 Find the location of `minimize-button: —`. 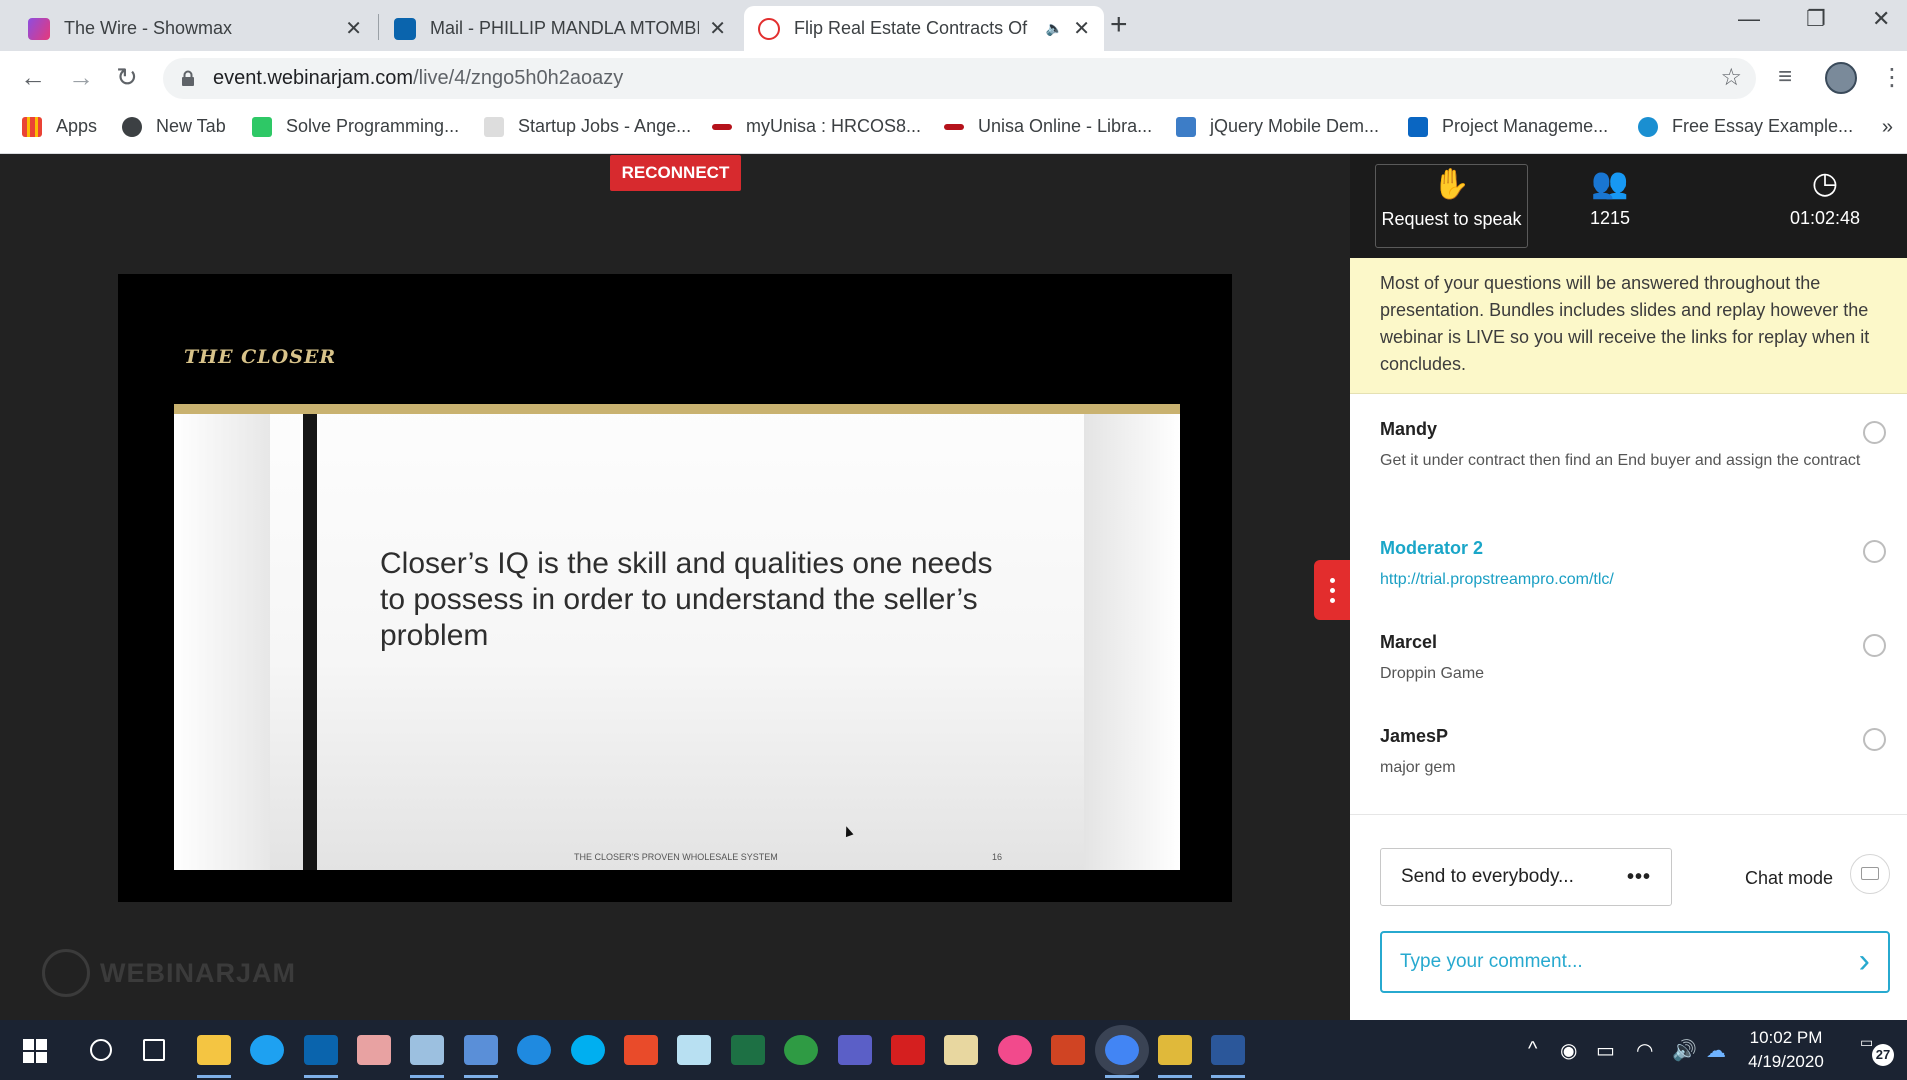

minimize-button: — is located at coordinates (1749, 19).